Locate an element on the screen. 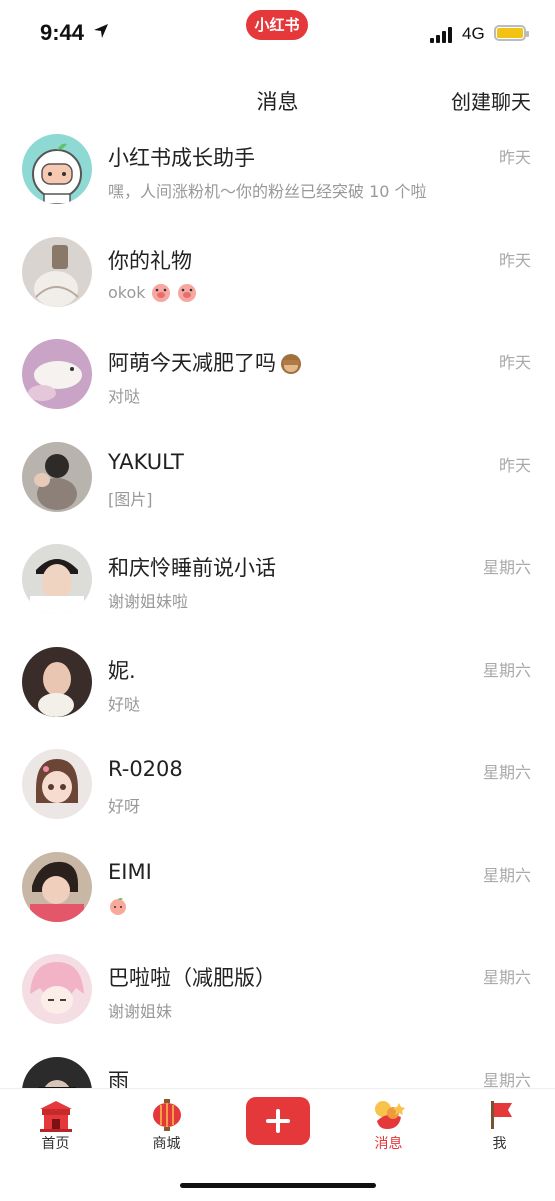 This screenshot has width=555, height=1201. home-indicator is located at coordinates (278, 1185).